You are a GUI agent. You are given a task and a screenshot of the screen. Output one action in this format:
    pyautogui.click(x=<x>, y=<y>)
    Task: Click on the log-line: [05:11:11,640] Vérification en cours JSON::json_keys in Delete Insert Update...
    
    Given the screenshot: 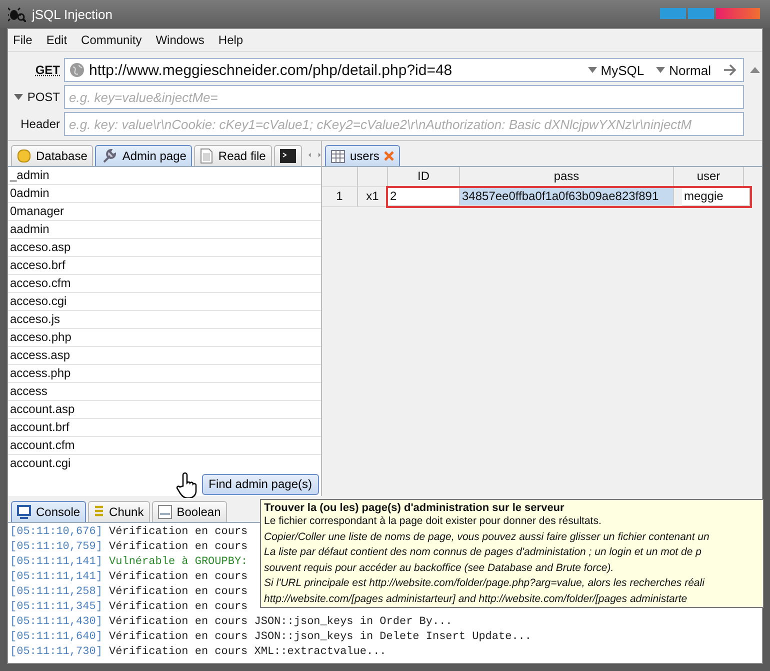 What is the action you would take?
    pyautogui.click(x=271, y=637)
    